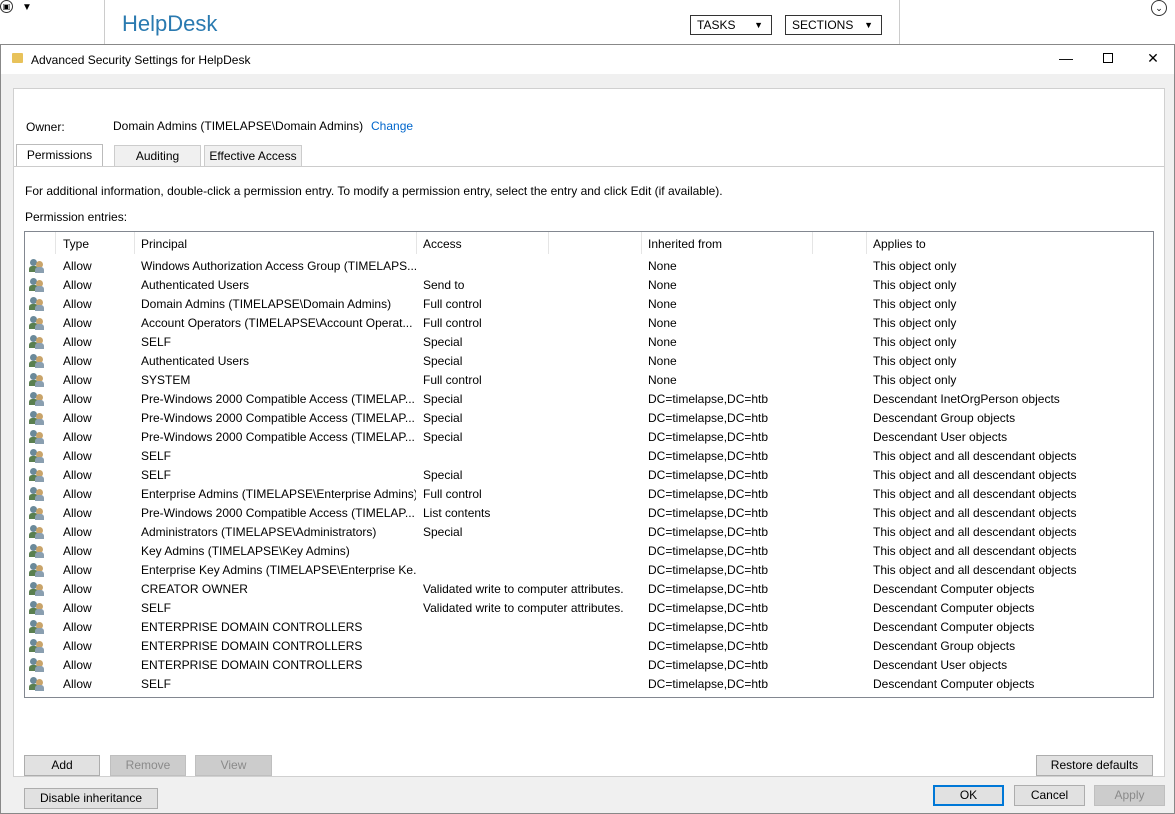 The width and height of the screenshot is (1175, 814). What do you see at coordinates (899, 244) in the screenshot?
I see `column-header-applies-to: Applies to` at bounding box center [899, 244].